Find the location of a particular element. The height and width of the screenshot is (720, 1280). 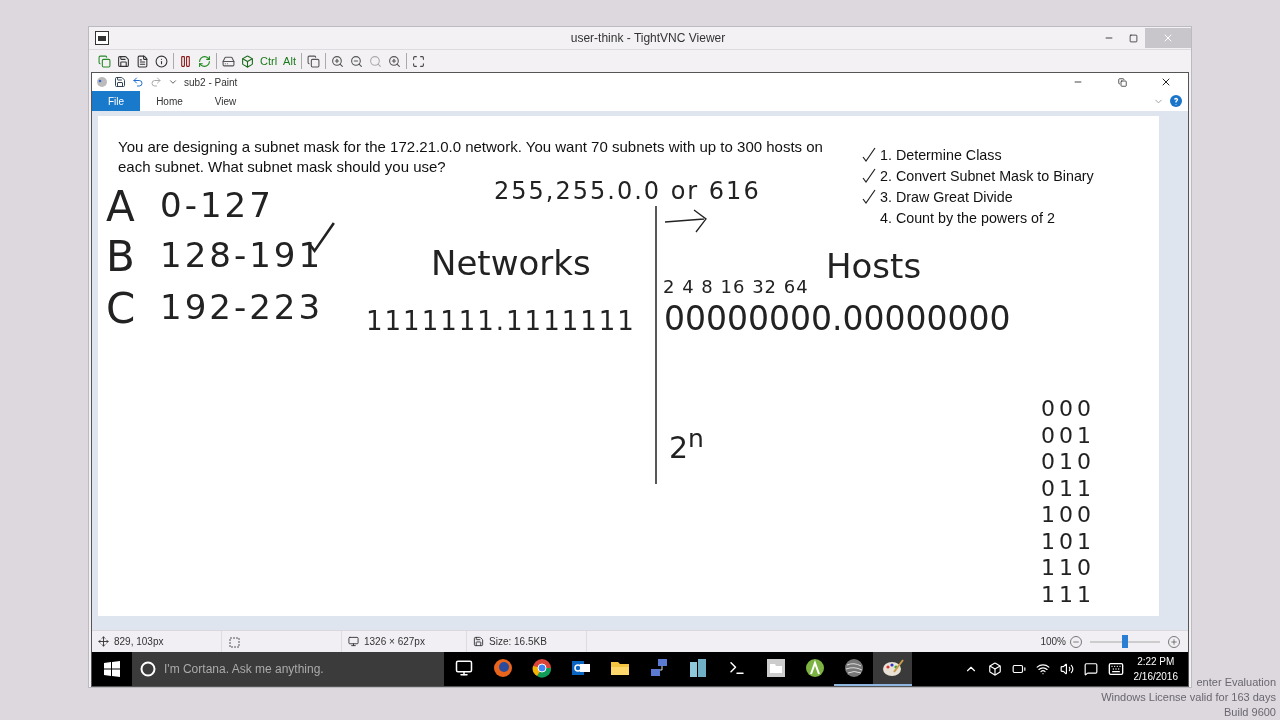

key-toggle-button: Alt is located at coordinates (289, 61).